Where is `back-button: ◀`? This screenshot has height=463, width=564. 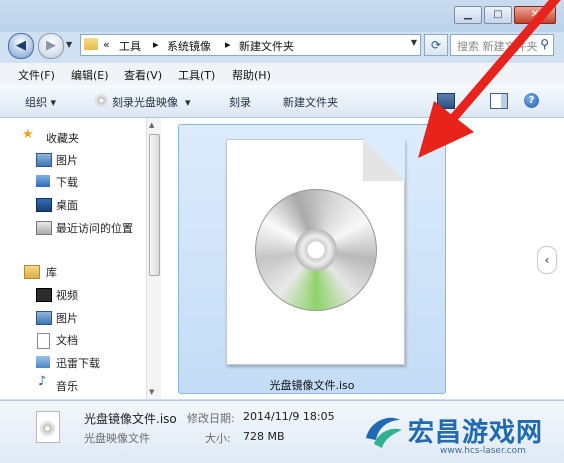 back-button: ◀ is located at coordinates (21, 46).